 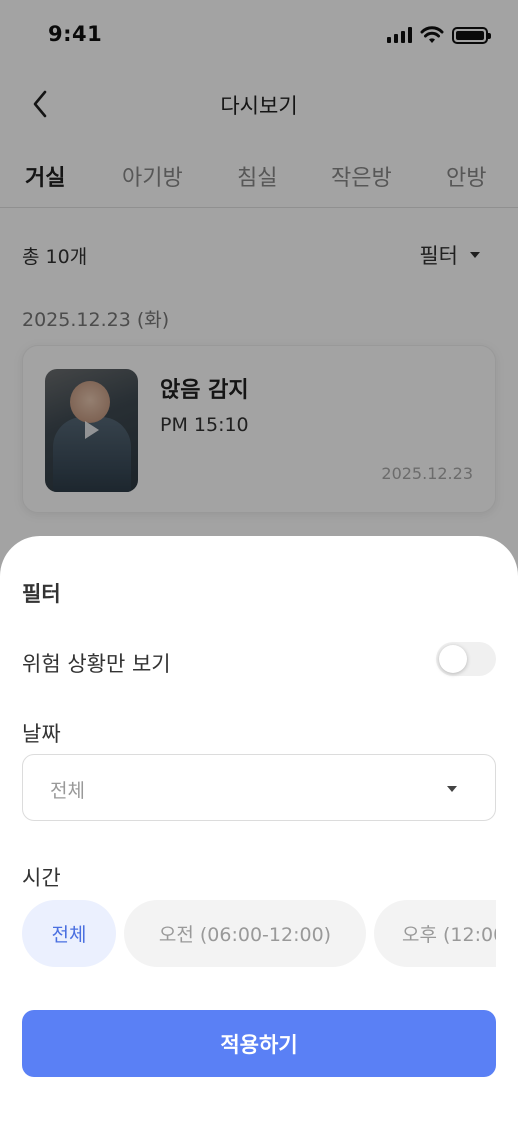 I want to click on time-label: 시간, so click(x=41, y=878).